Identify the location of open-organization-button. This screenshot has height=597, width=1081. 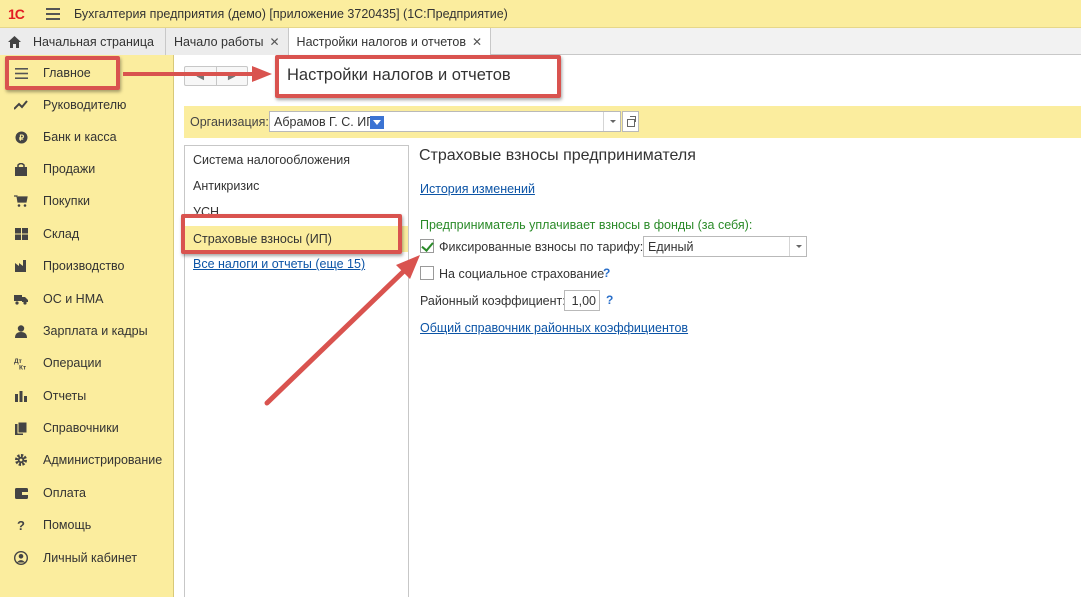
(630, 121).